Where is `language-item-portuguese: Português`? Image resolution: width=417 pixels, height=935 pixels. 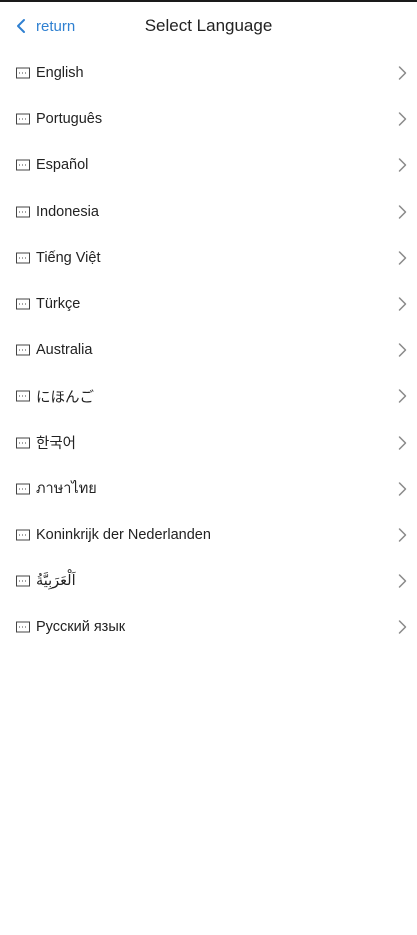 language-item-portuguese: Português is located at coordinates (208, 119).